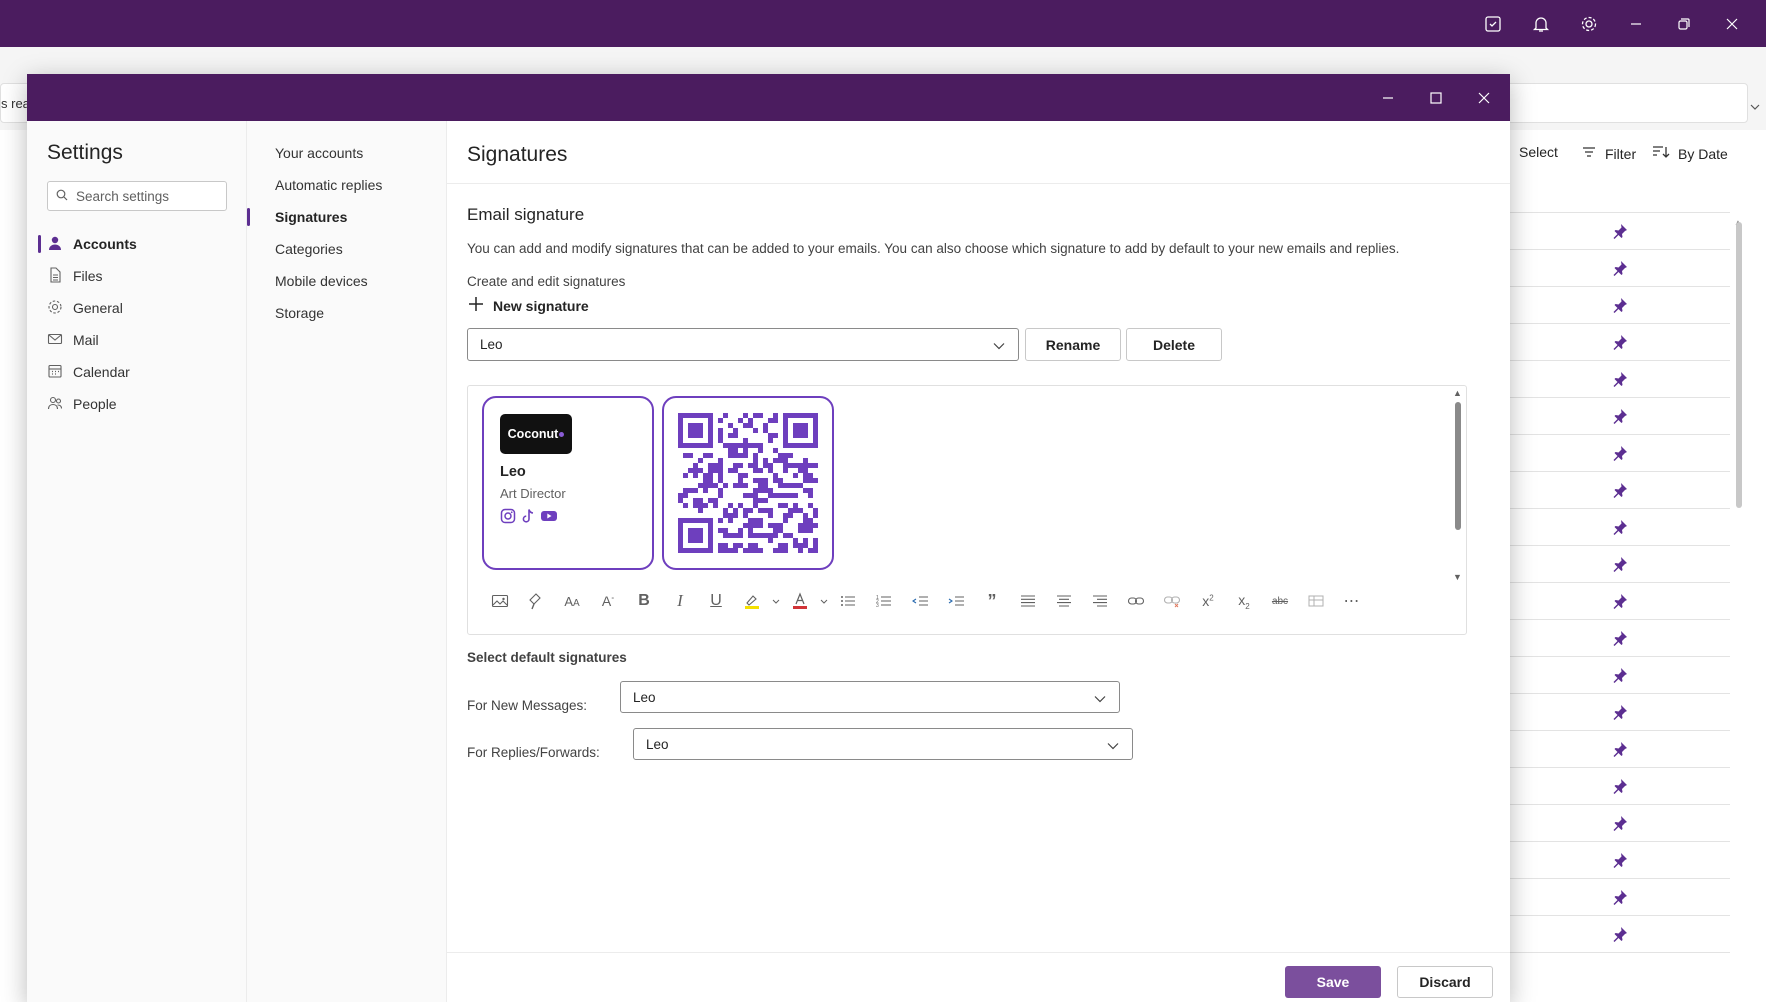 Image resolution: width=1766 pixels, height=1002 pixels. I want to click on bold-icon: B, so click(644, 601).